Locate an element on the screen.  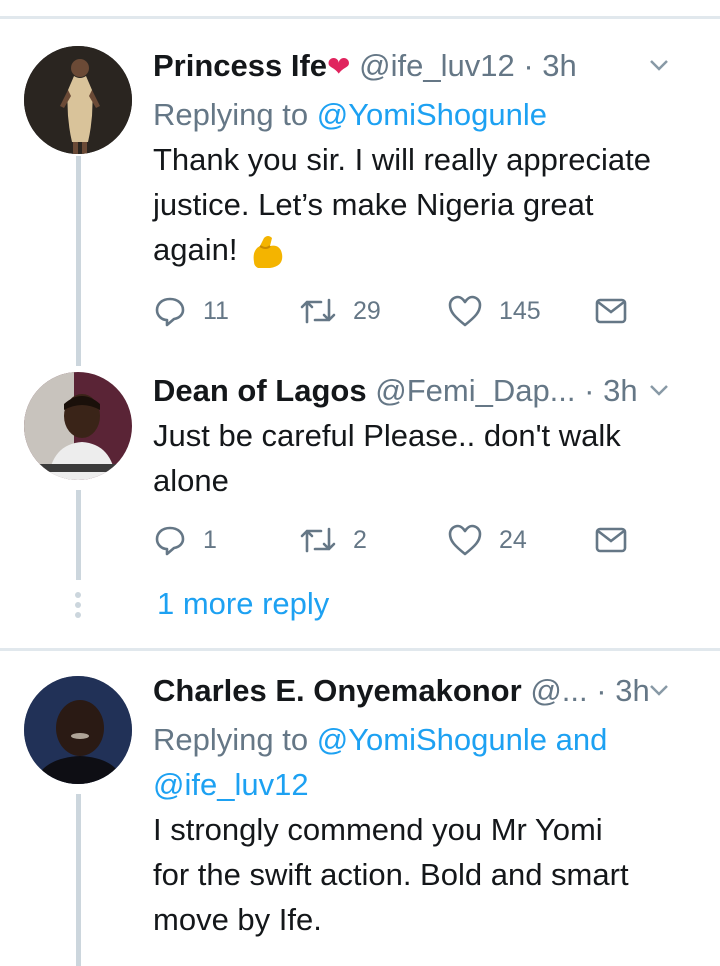
replying-to: Replying to @YomiShogunle and @ife_luv12 is located at coordinates (380, 762).